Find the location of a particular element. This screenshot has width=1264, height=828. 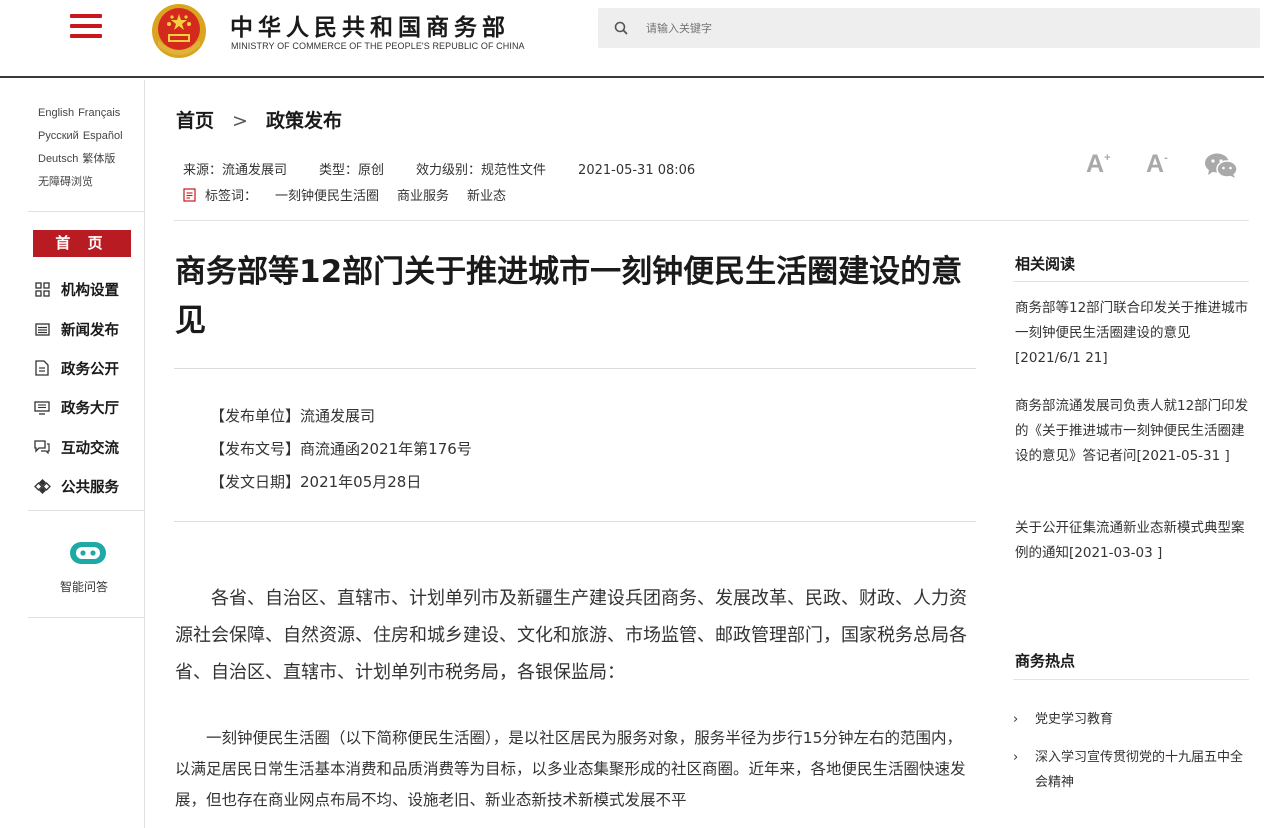

article-meta: 来源：流通发展司 类型：原创 效力级别：规范性文件 2021-05-31 08:06 is located at coordinates (455, 168).